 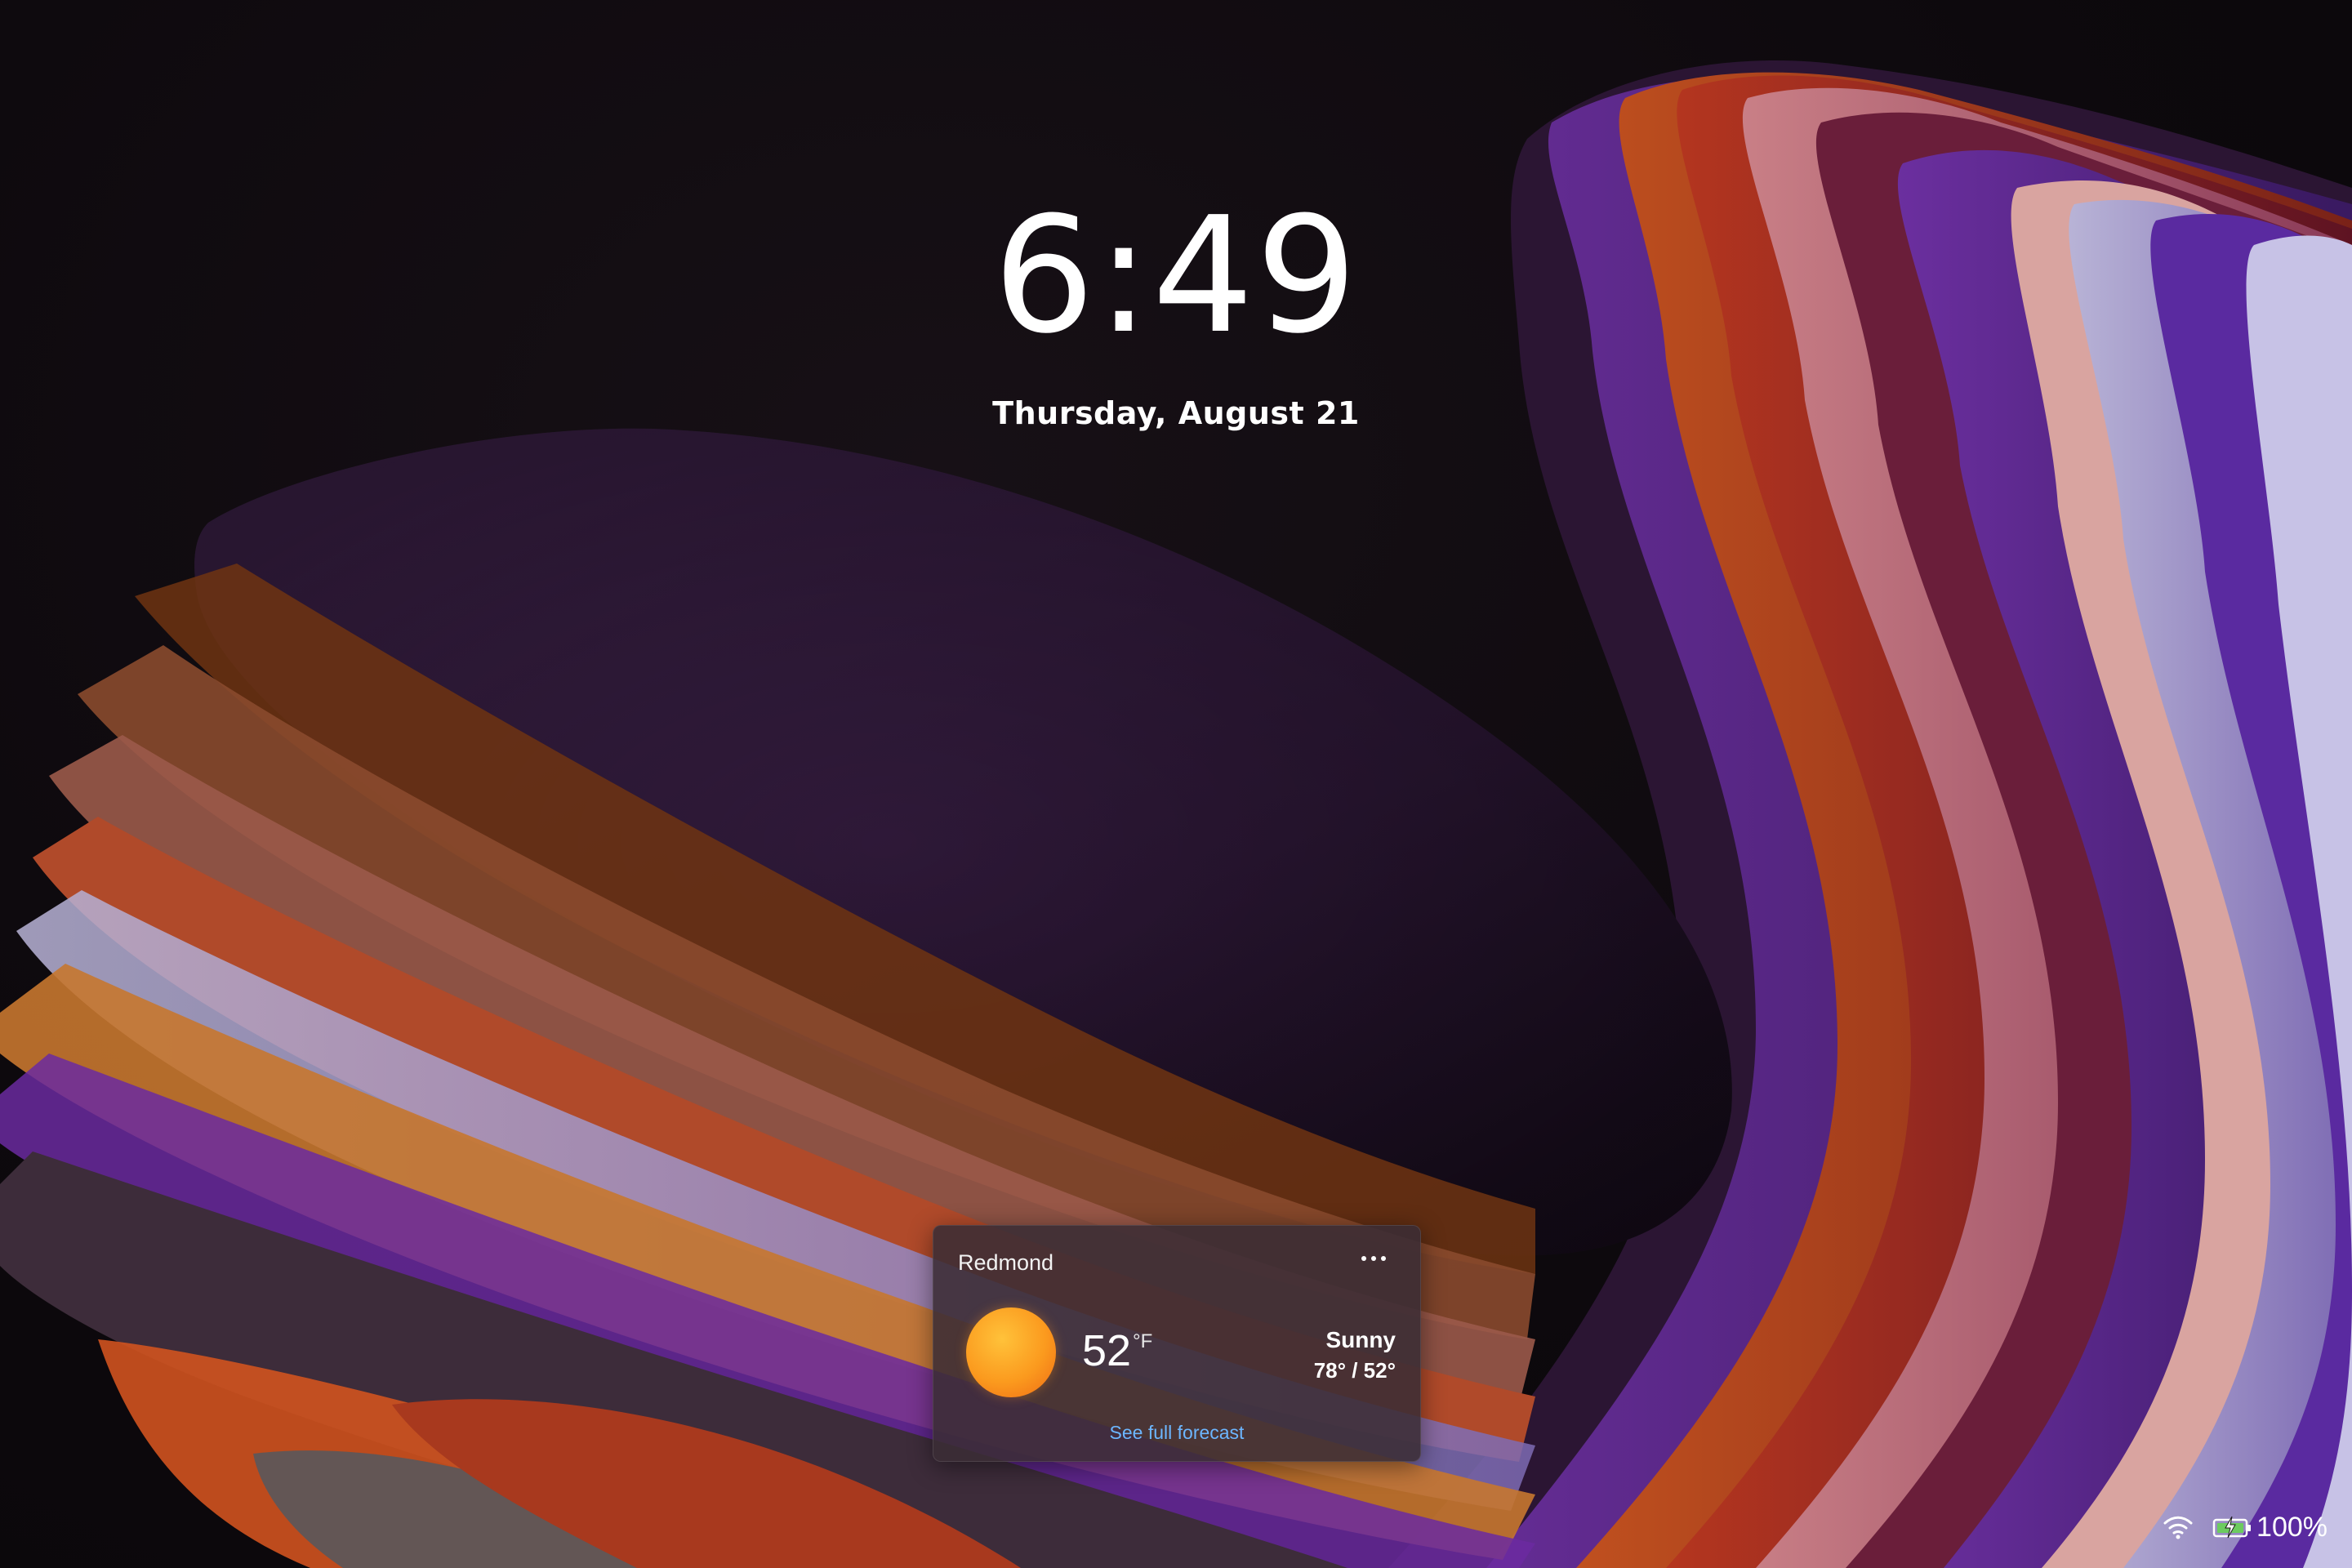 I want to click on weather-condition: Sunny, so click(x=1360, y=1339).